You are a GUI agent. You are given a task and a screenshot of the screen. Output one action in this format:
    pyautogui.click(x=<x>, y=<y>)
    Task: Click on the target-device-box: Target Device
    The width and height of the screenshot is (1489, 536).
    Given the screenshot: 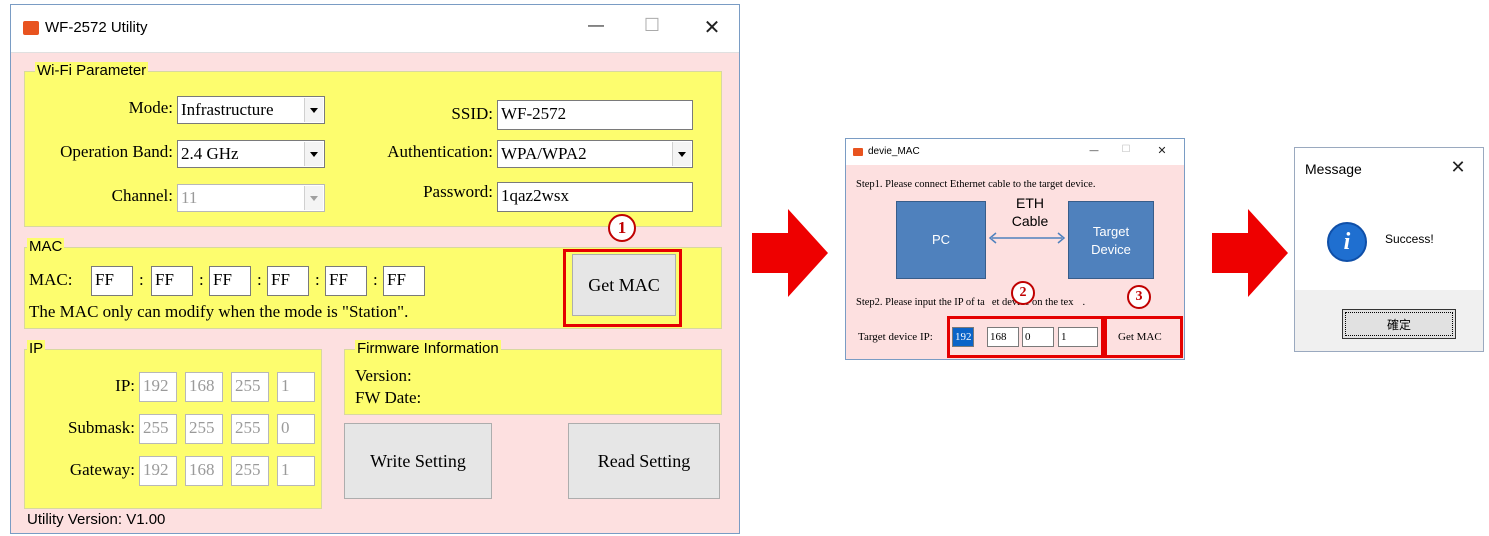 What is the action you would take?
    pyautogui.click(x=1111, y=240)
    